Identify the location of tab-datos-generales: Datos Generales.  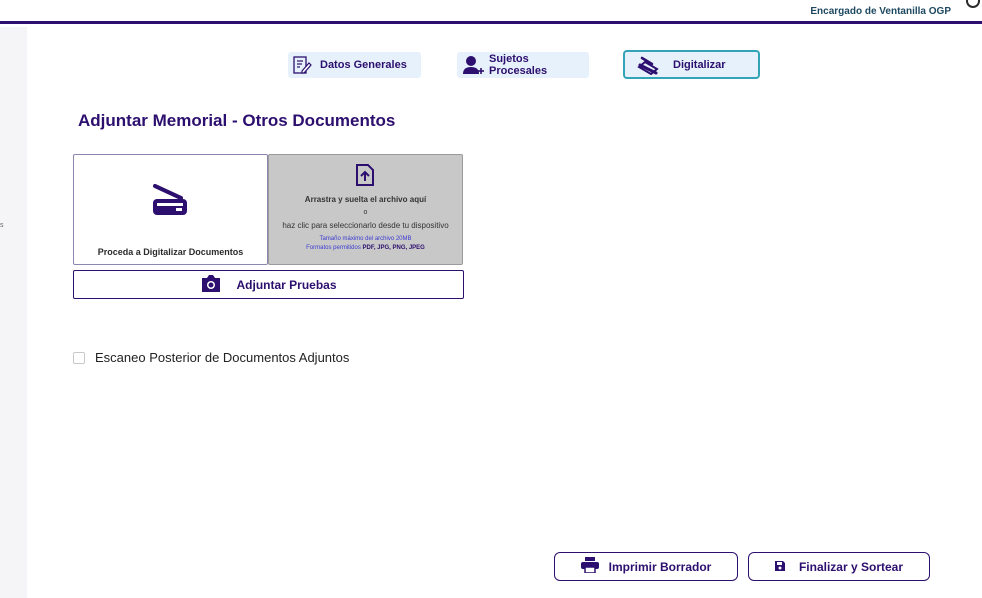
(354, 65).